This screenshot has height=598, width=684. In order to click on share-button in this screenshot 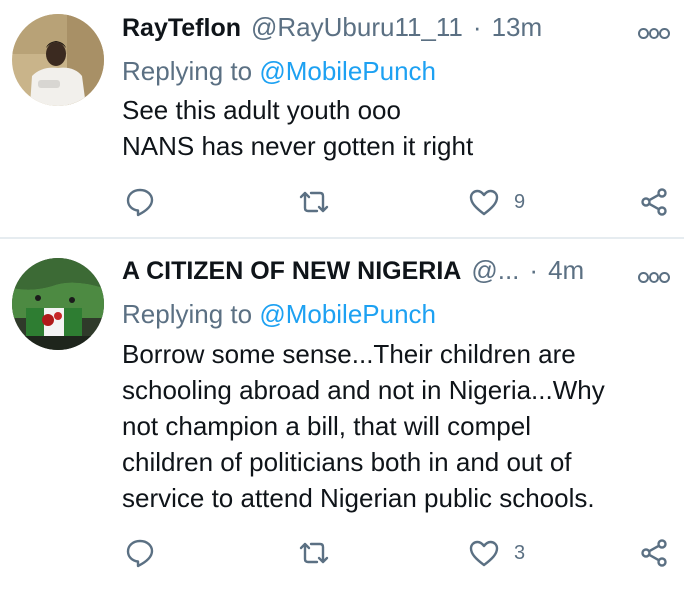, I will do `click(654, 553)`.